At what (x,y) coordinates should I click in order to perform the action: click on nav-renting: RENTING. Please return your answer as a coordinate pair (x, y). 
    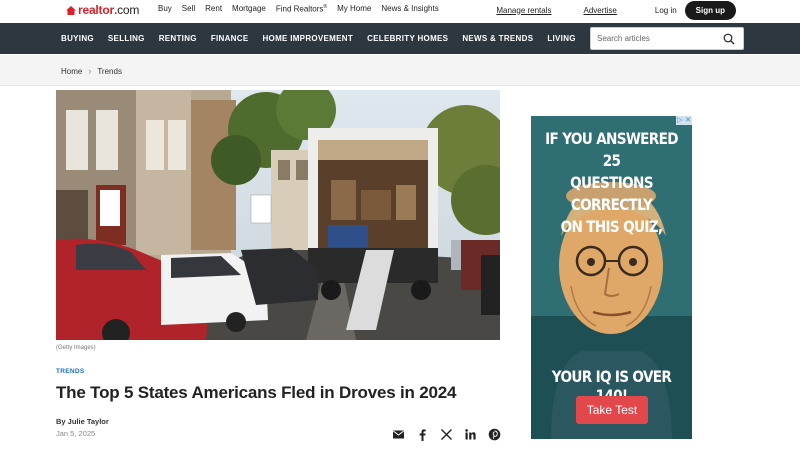
    Looking at the image, I should click on (178, 38).